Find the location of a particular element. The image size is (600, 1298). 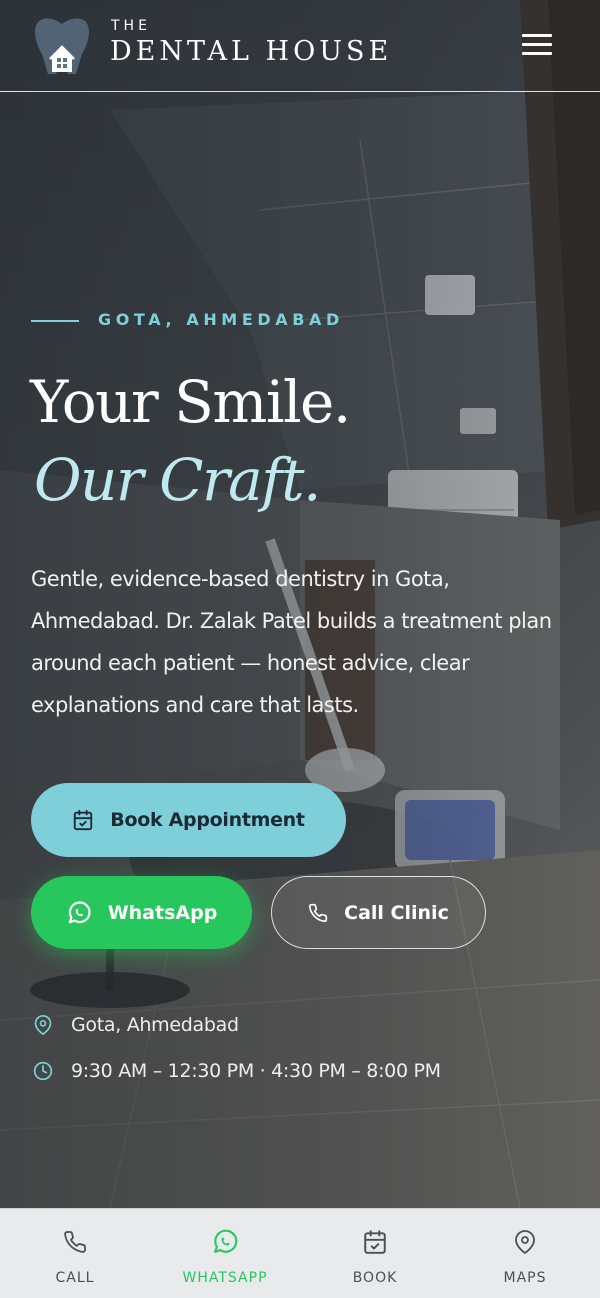

calendar-check-icon is located at coordinates (83, 820).